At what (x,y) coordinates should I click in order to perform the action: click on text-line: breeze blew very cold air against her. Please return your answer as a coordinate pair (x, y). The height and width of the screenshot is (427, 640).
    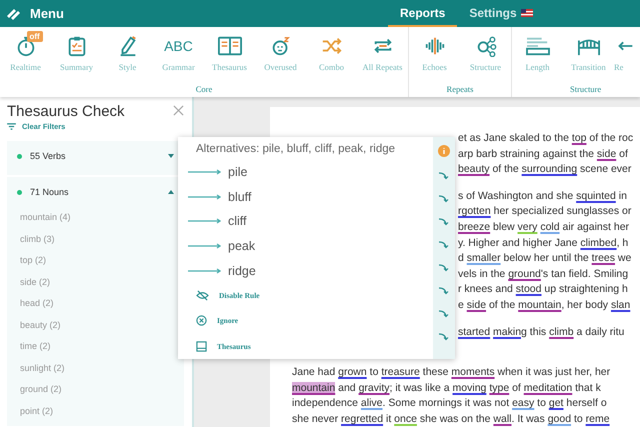
    Looking at the image, I should click on (544, 227).